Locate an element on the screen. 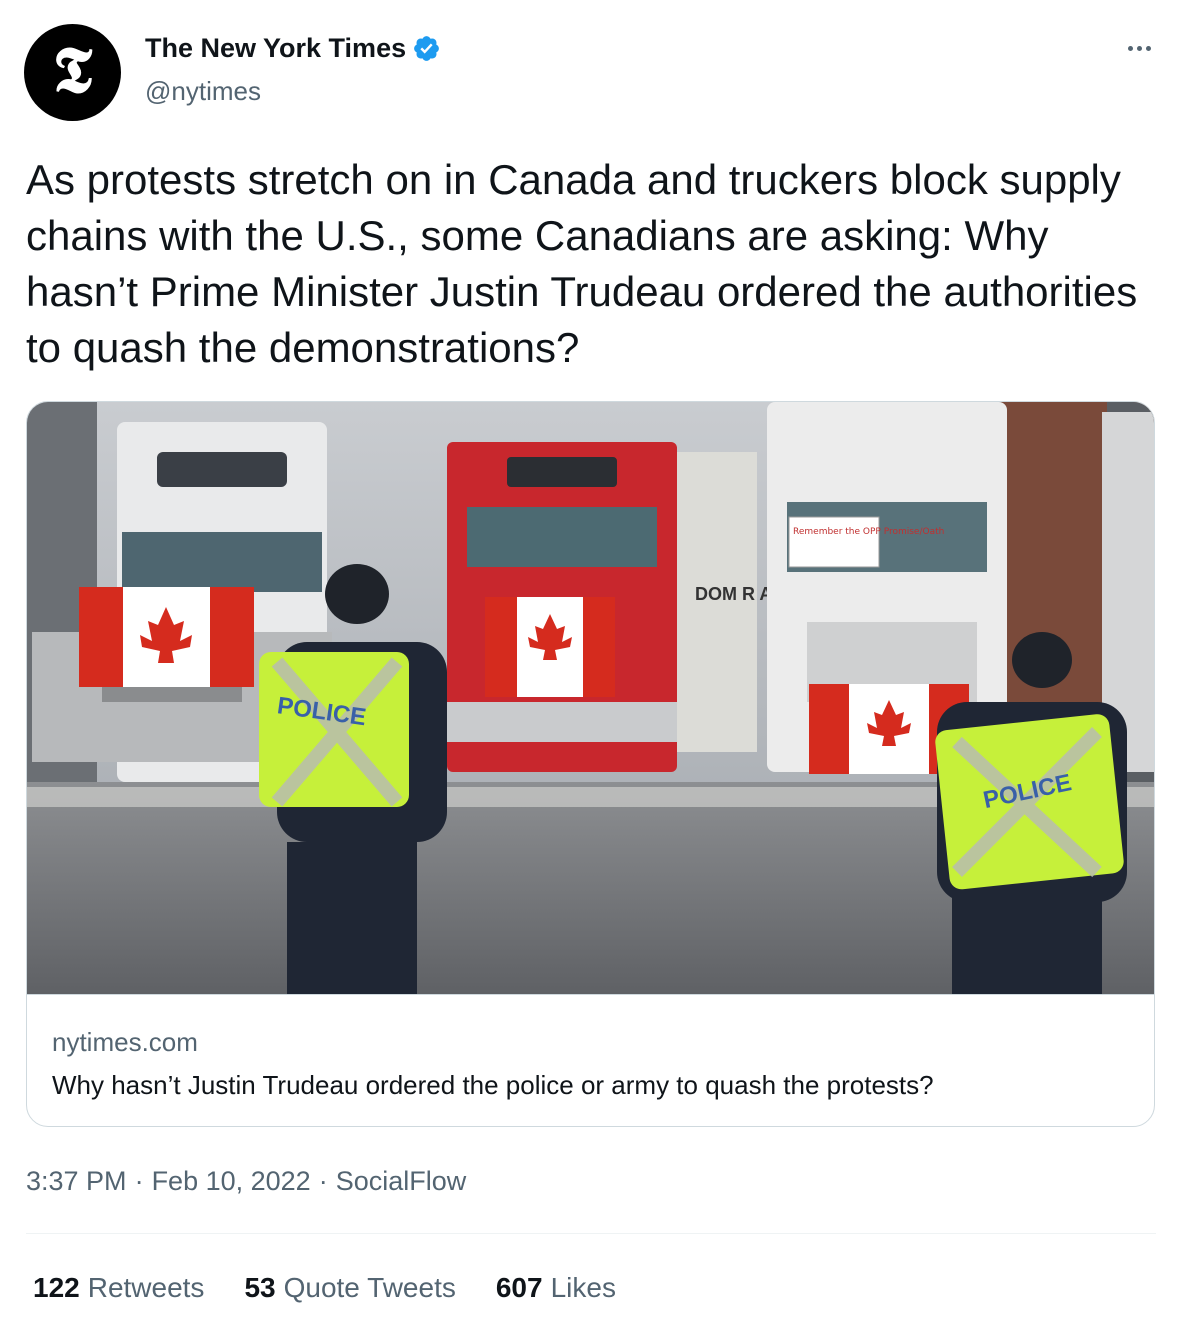 Image resolution: width=1188 pixels, height=1334 pixels. retweets-label: Retweets is located at coordinates (146, 1287).